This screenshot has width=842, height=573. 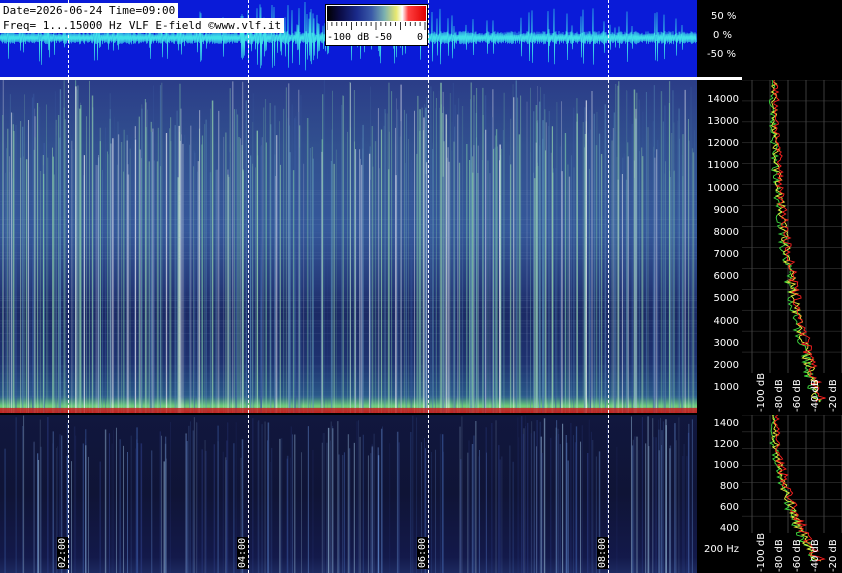 I want to click on frequency-axis-low: 1400 1200 1000 800 600 400 200 Hz, so click(x=719, y=494).